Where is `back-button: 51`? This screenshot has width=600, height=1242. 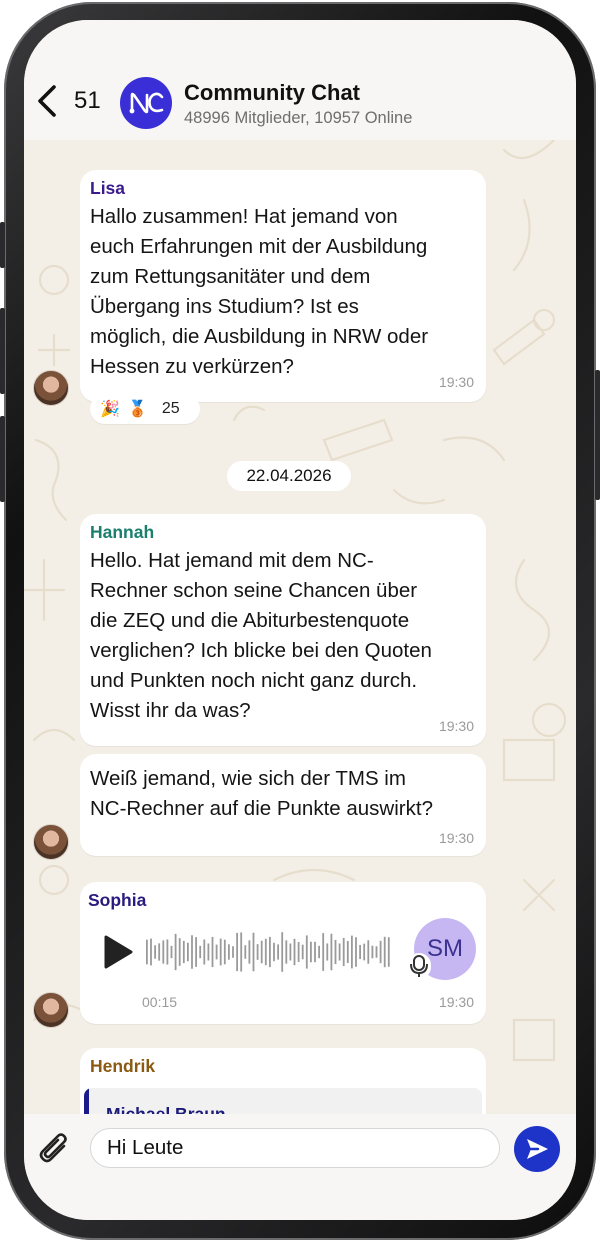 back-button: 51 is located at coordinates (67, 101).